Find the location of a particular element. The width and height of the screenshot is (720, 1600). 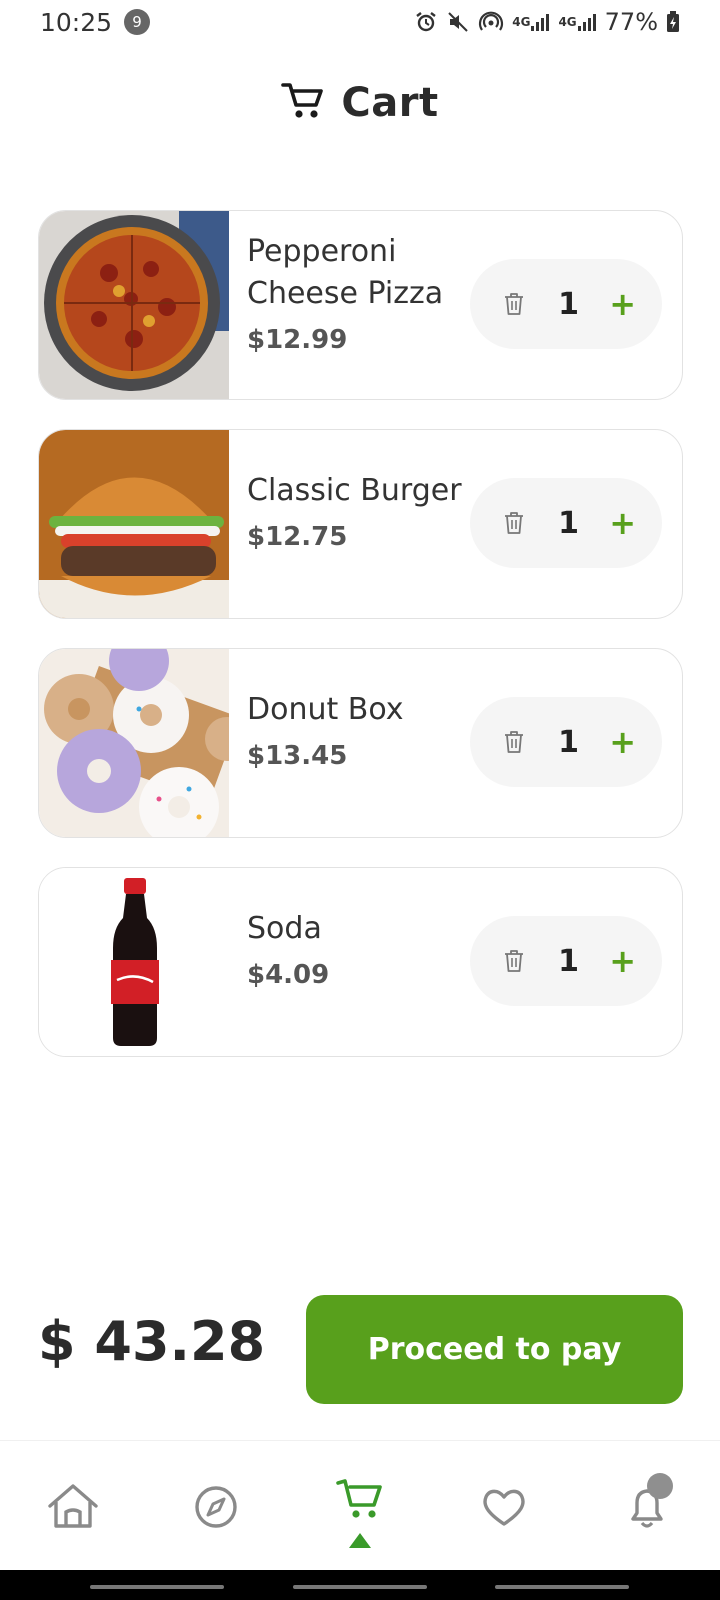

heart-icon is located at coordinates (504, 1507).